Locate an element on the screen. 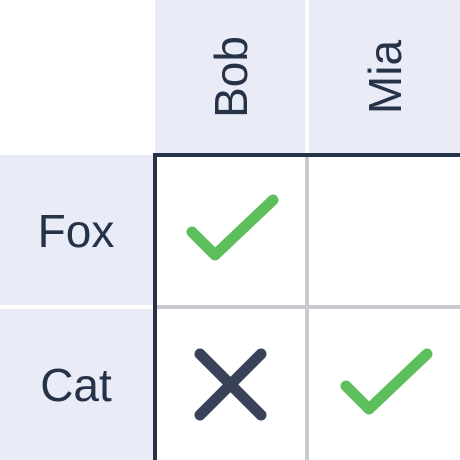 This screenshot has width=460, height=460. grid-cell-cat-bob is located at coordinates (230, 384).